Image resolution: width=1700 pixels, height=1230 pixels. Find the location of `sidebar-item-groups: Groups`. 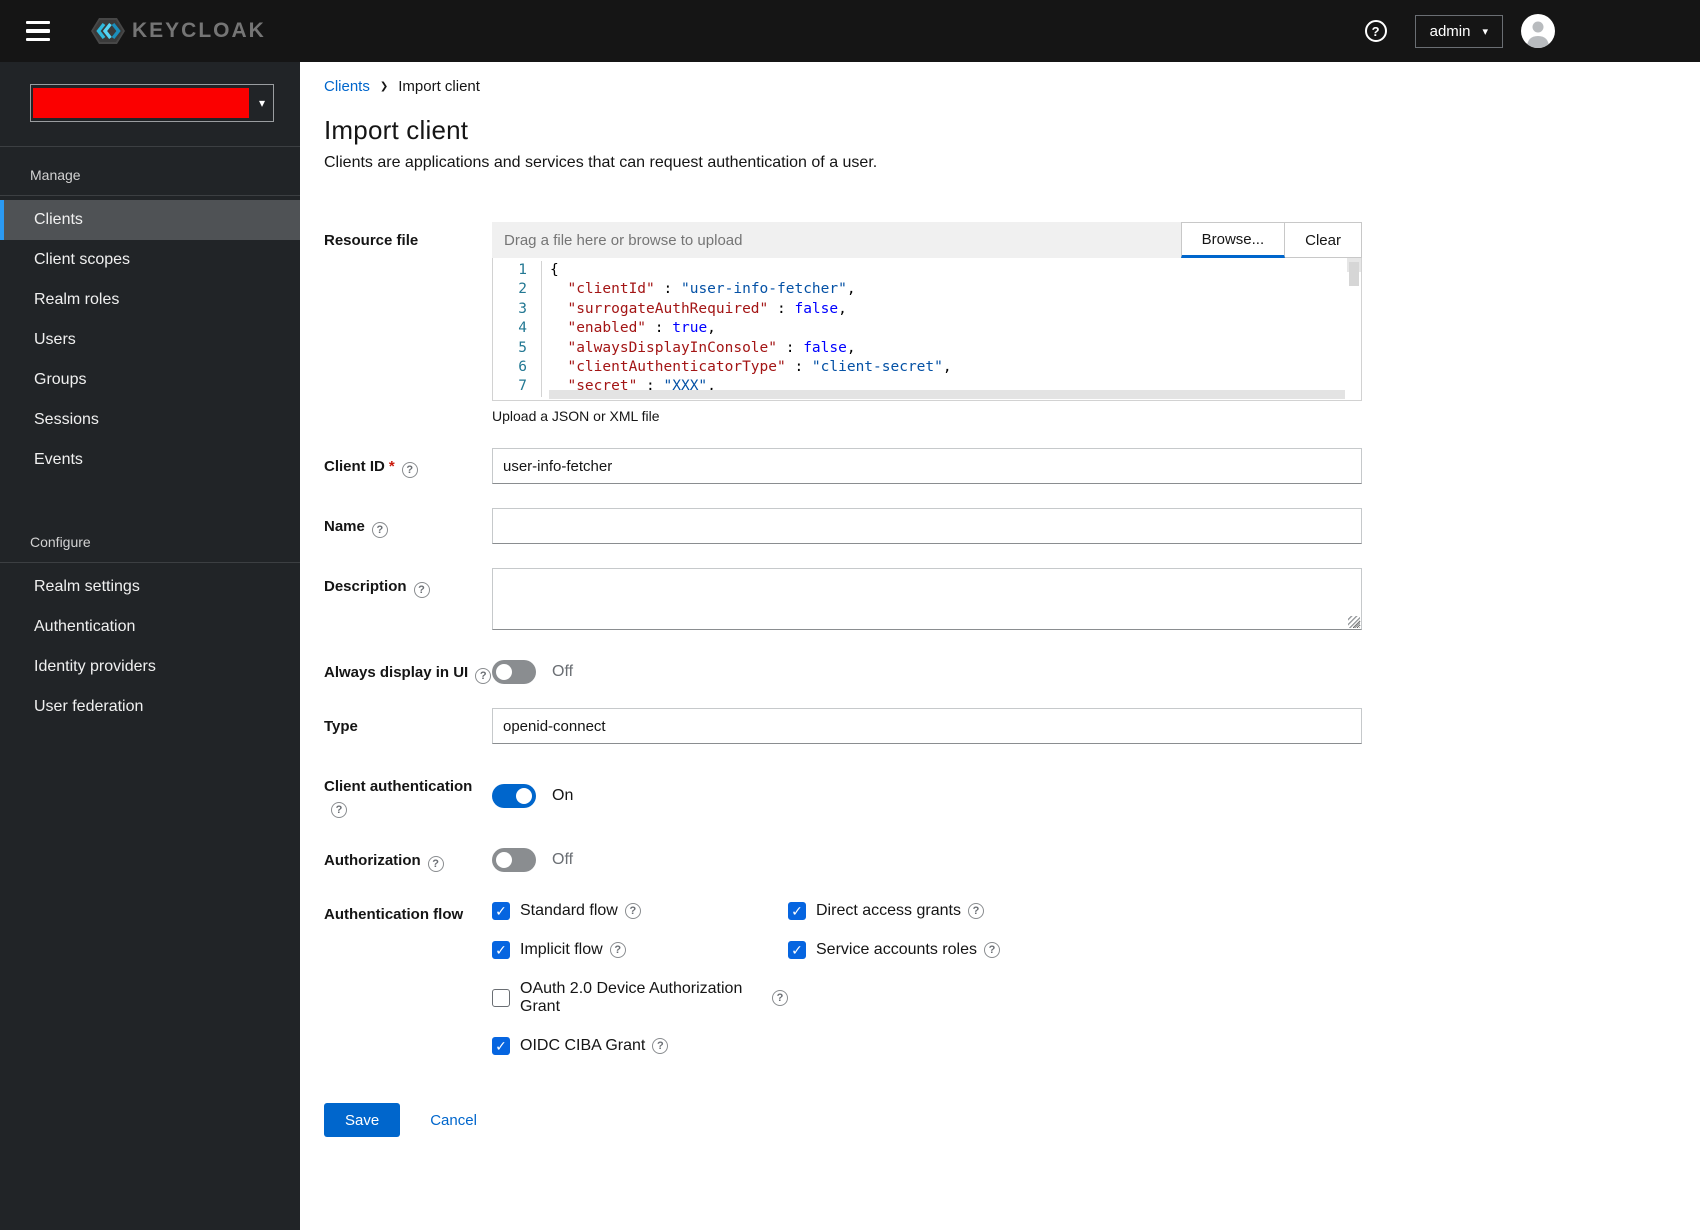

sidebar-item-groups: Groups is located at coordinates (150, 380).